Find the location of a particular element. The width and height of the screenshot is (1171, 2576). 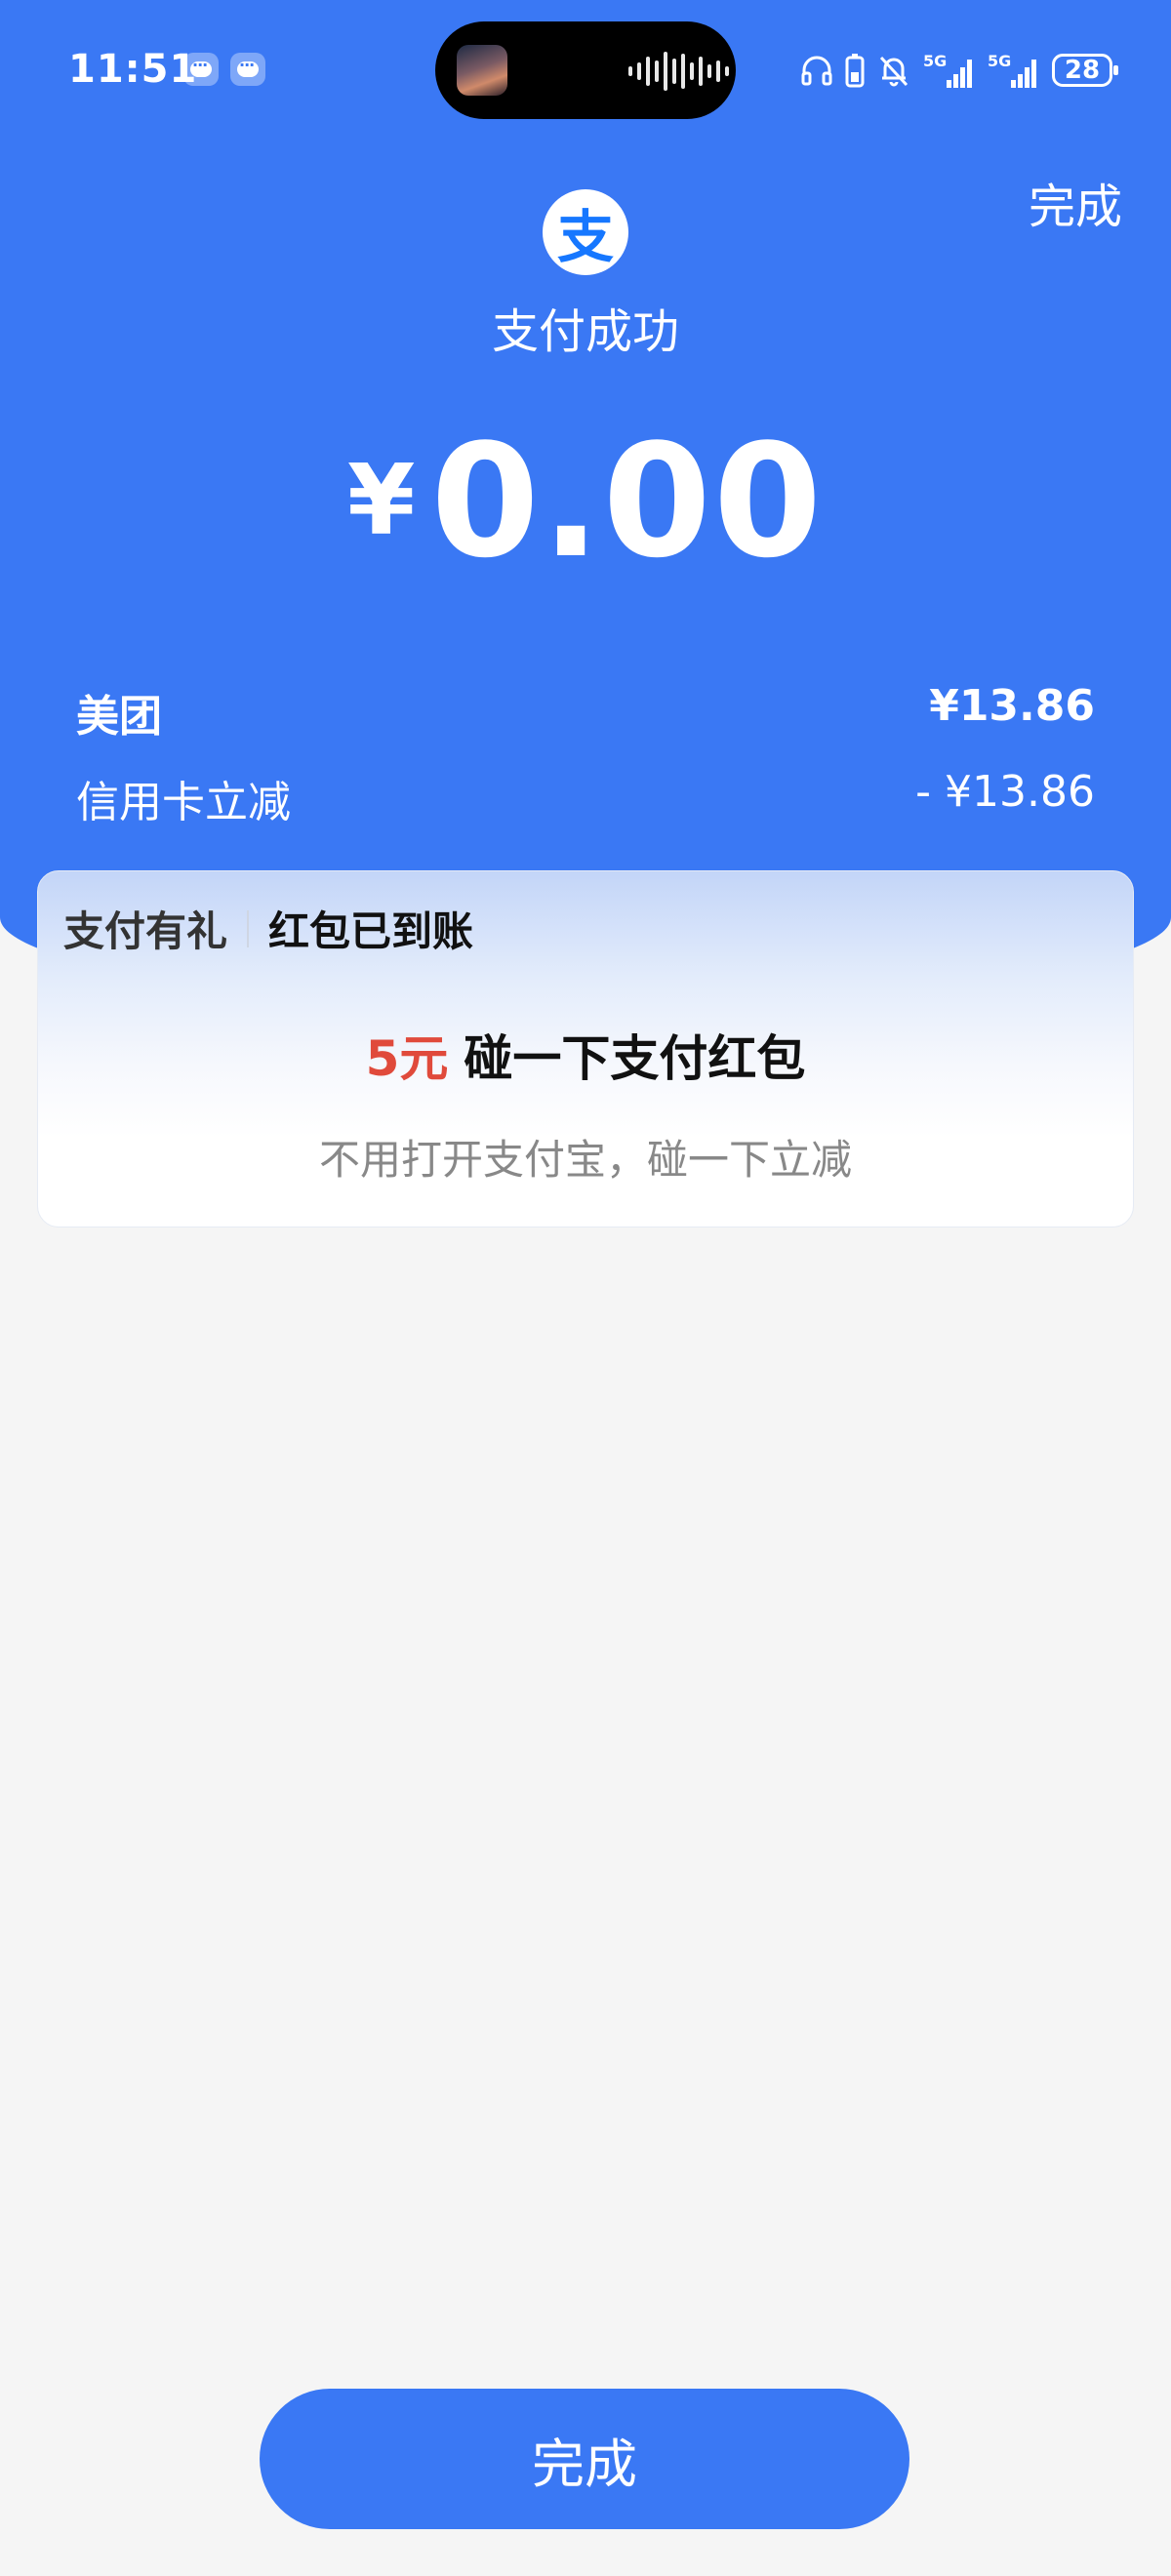

promo-card: 支付有礼 红包已到账 5元 碰一下支付红包 不用打开支付宝，碰一下立减 is located at coordinates (585, 1049).